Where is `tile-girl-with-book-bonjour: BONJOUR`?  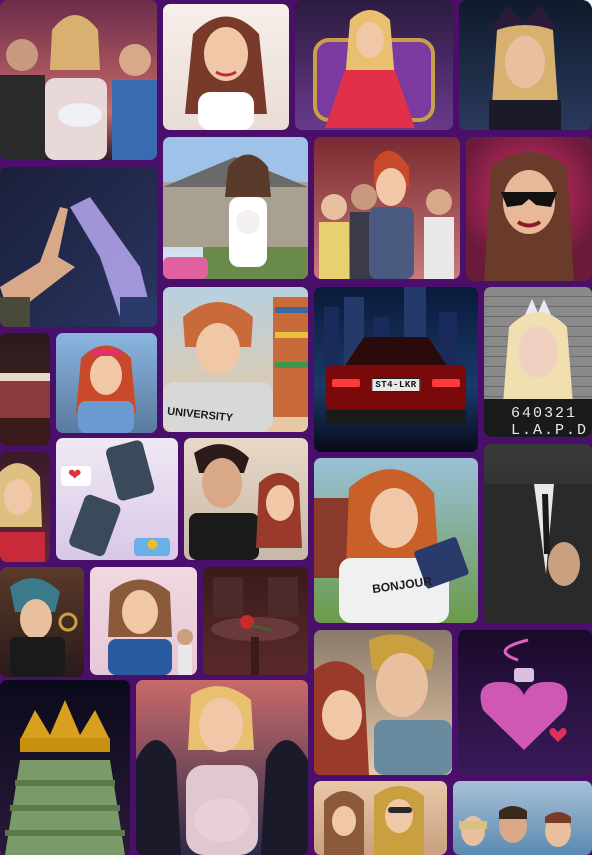 tile-girl-with-book-bonjour: BONJOUR is located at coordinates (396, 540).